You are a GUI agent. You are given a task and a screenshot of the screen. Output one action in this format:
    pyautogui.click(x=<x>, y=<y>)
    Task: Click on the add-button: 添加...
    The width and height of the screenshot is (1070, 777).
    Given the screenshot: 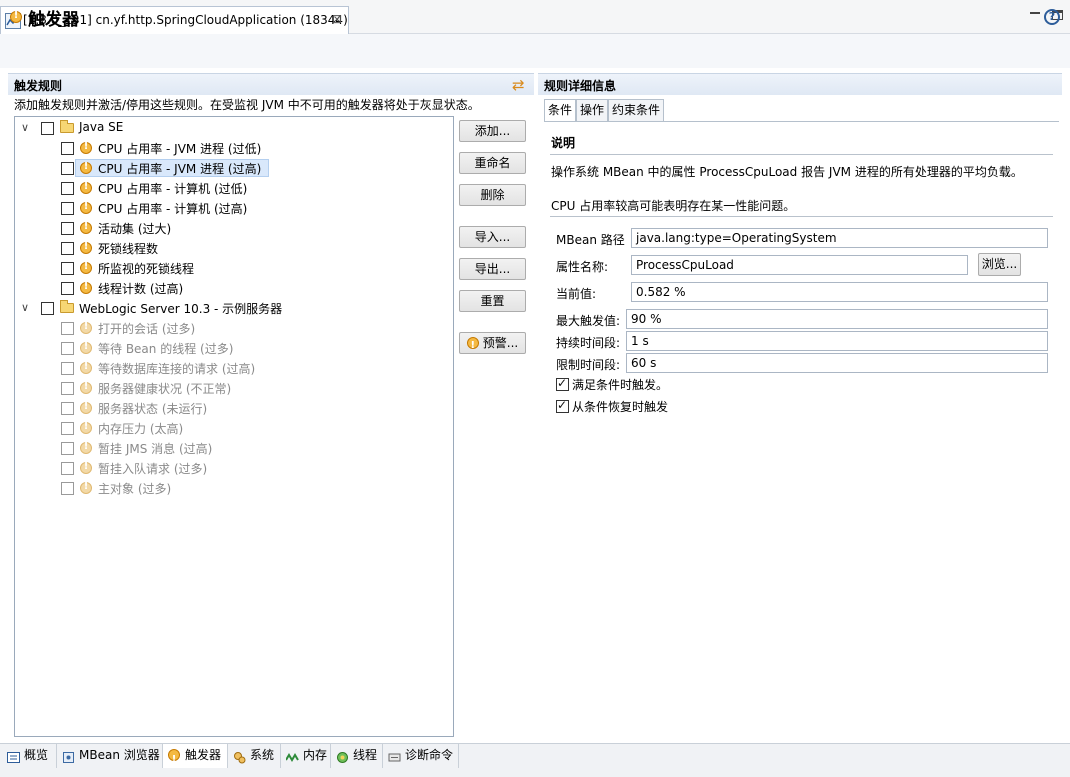 What is the action you would take?
    pyautogui.click(x=492, y=131)
    